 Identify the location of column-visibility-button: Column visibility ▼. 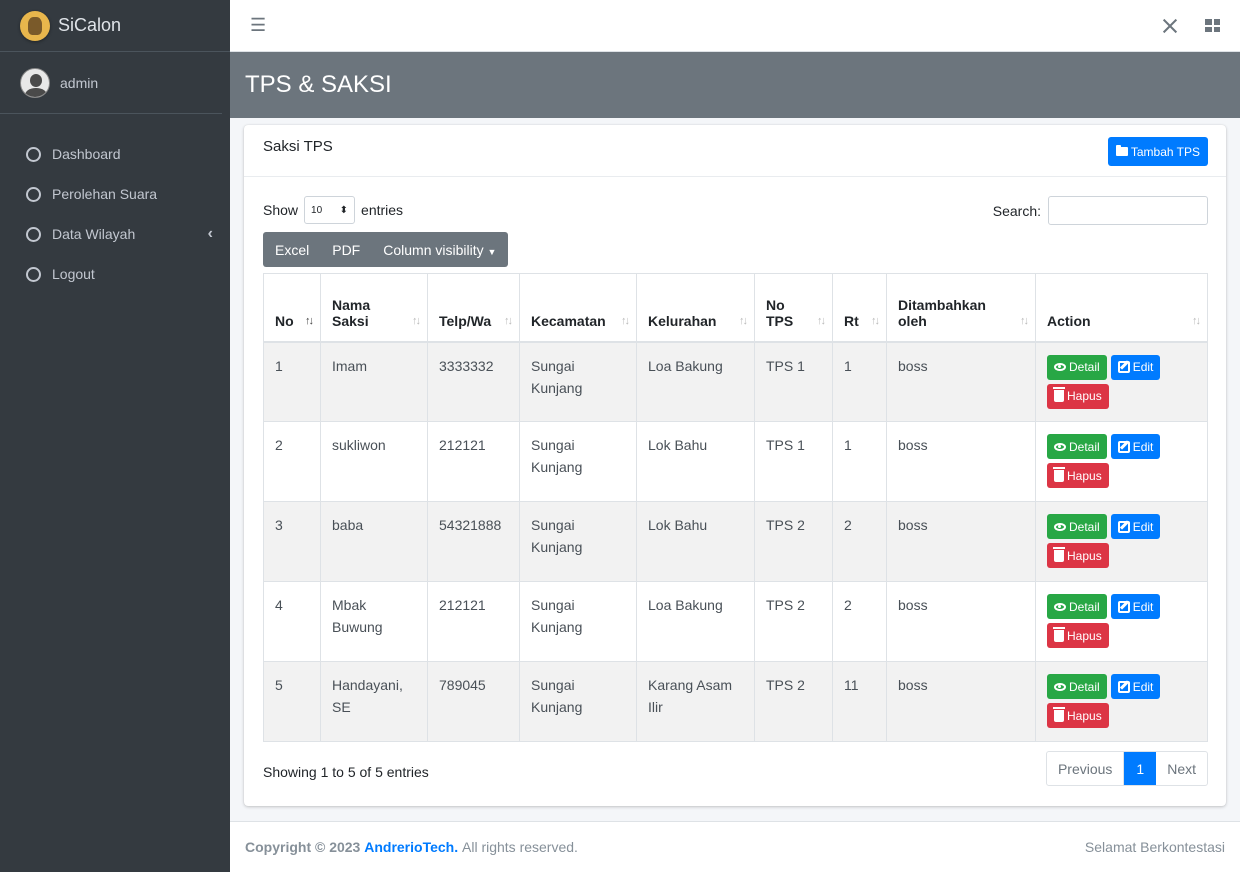
(439, 250).